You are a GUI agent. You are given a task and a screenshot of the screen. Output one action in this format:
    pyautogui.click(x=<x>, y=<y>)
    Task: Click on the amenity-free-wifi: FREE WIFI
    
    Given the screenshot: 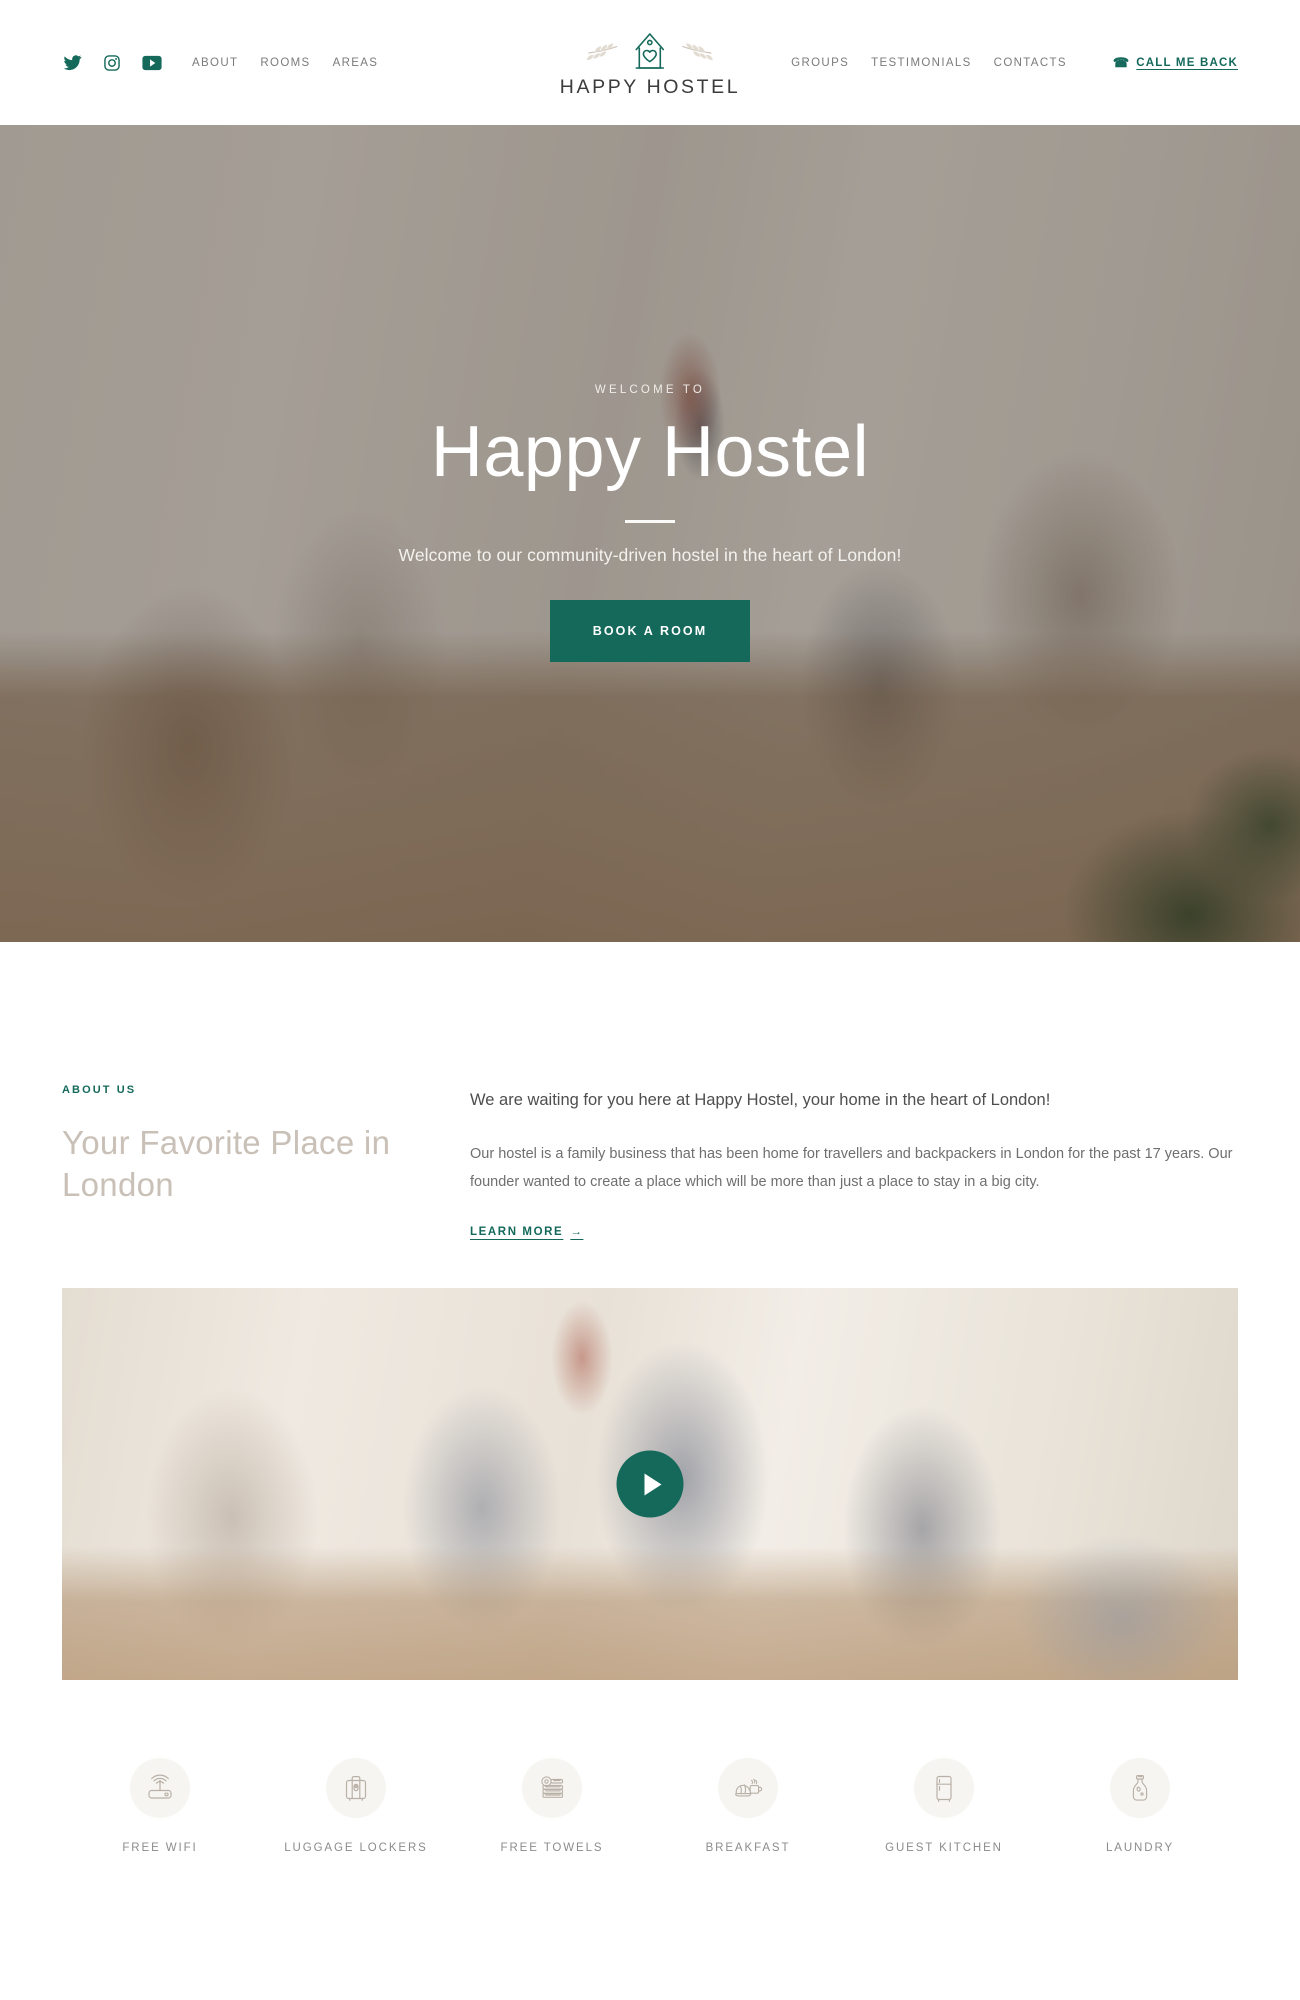 What is the action you would take?
    pyautogui.click(x=160, y=1806)
    